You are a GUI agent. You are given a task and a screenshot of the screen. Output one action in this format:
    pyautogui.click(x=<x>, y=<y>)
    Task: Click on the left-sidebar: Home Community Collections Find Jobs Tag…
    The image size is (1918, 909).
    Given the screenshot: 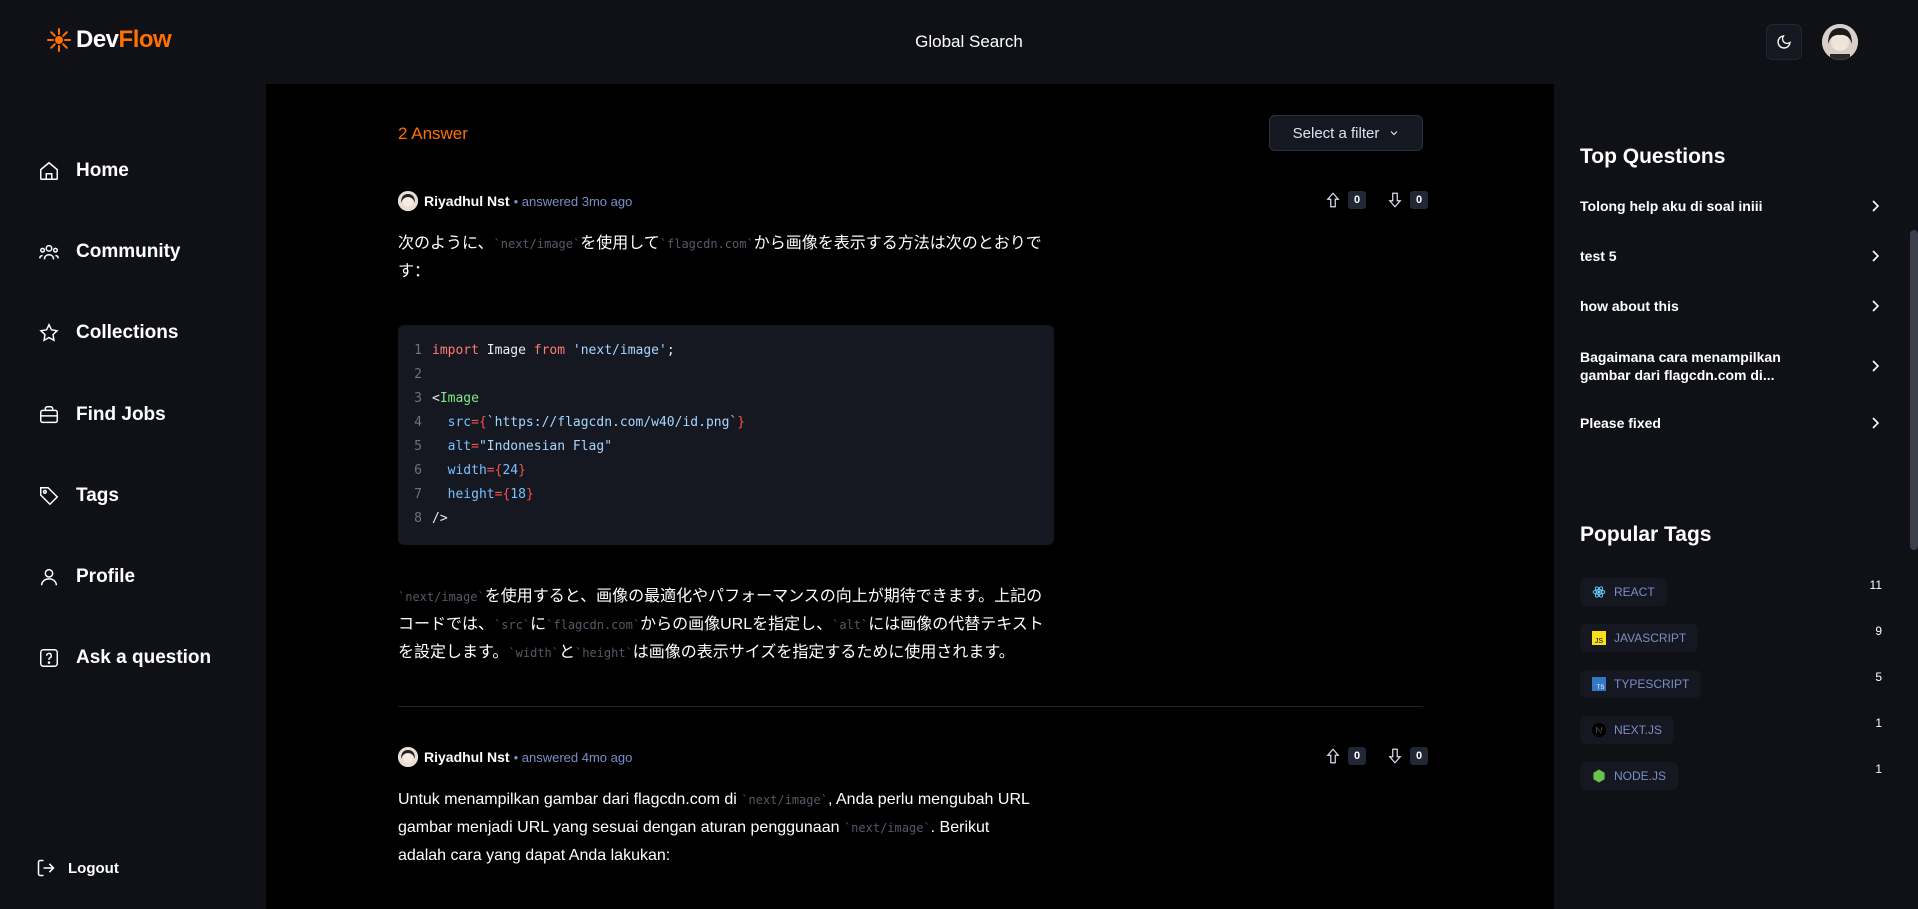 What is the action you would take?
    pyautogui.click(x=133, y=496)
    